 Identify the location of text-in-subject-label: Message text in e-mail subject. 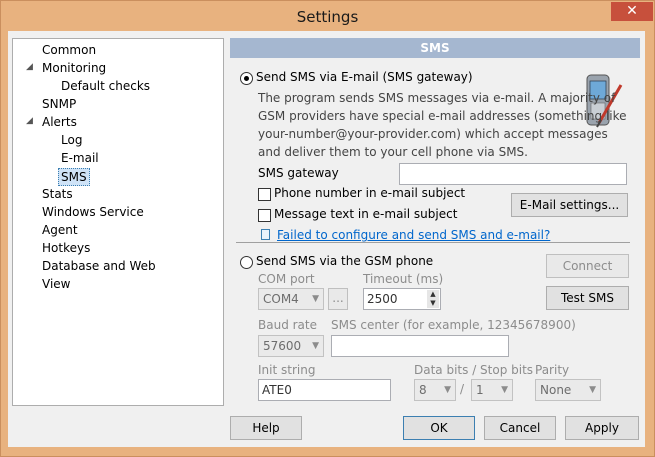
(365, 214).